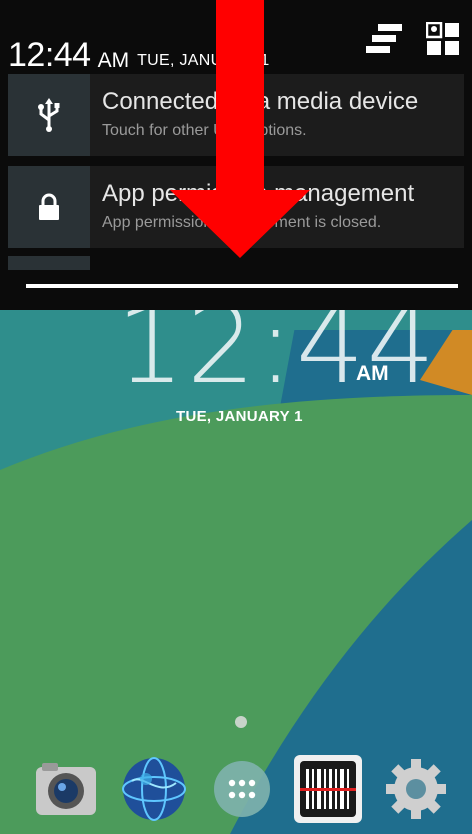 Image resolution: width=472 pixels, height=834 pixels. Describe the element at coordinates (49, 55) in the screenshot. I see `status-time: 12:44` at that location.